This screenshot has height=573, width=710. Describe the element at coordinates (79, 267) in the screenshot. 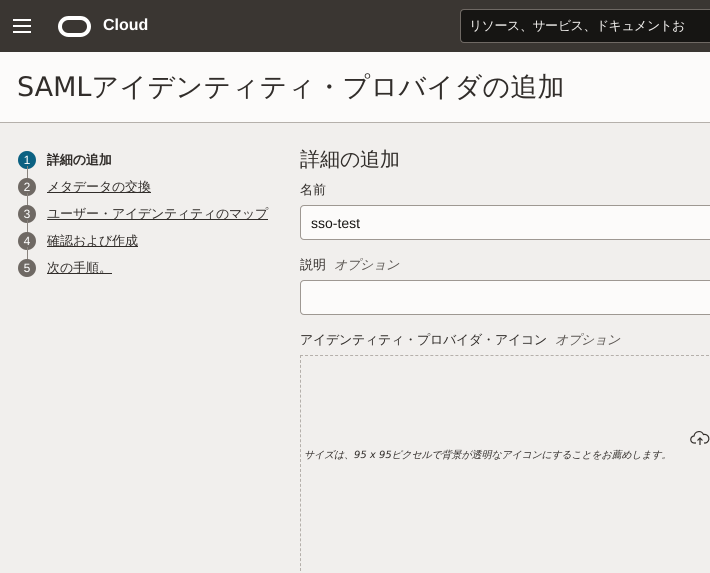

I see `step-link: 次の手順。` at that location.